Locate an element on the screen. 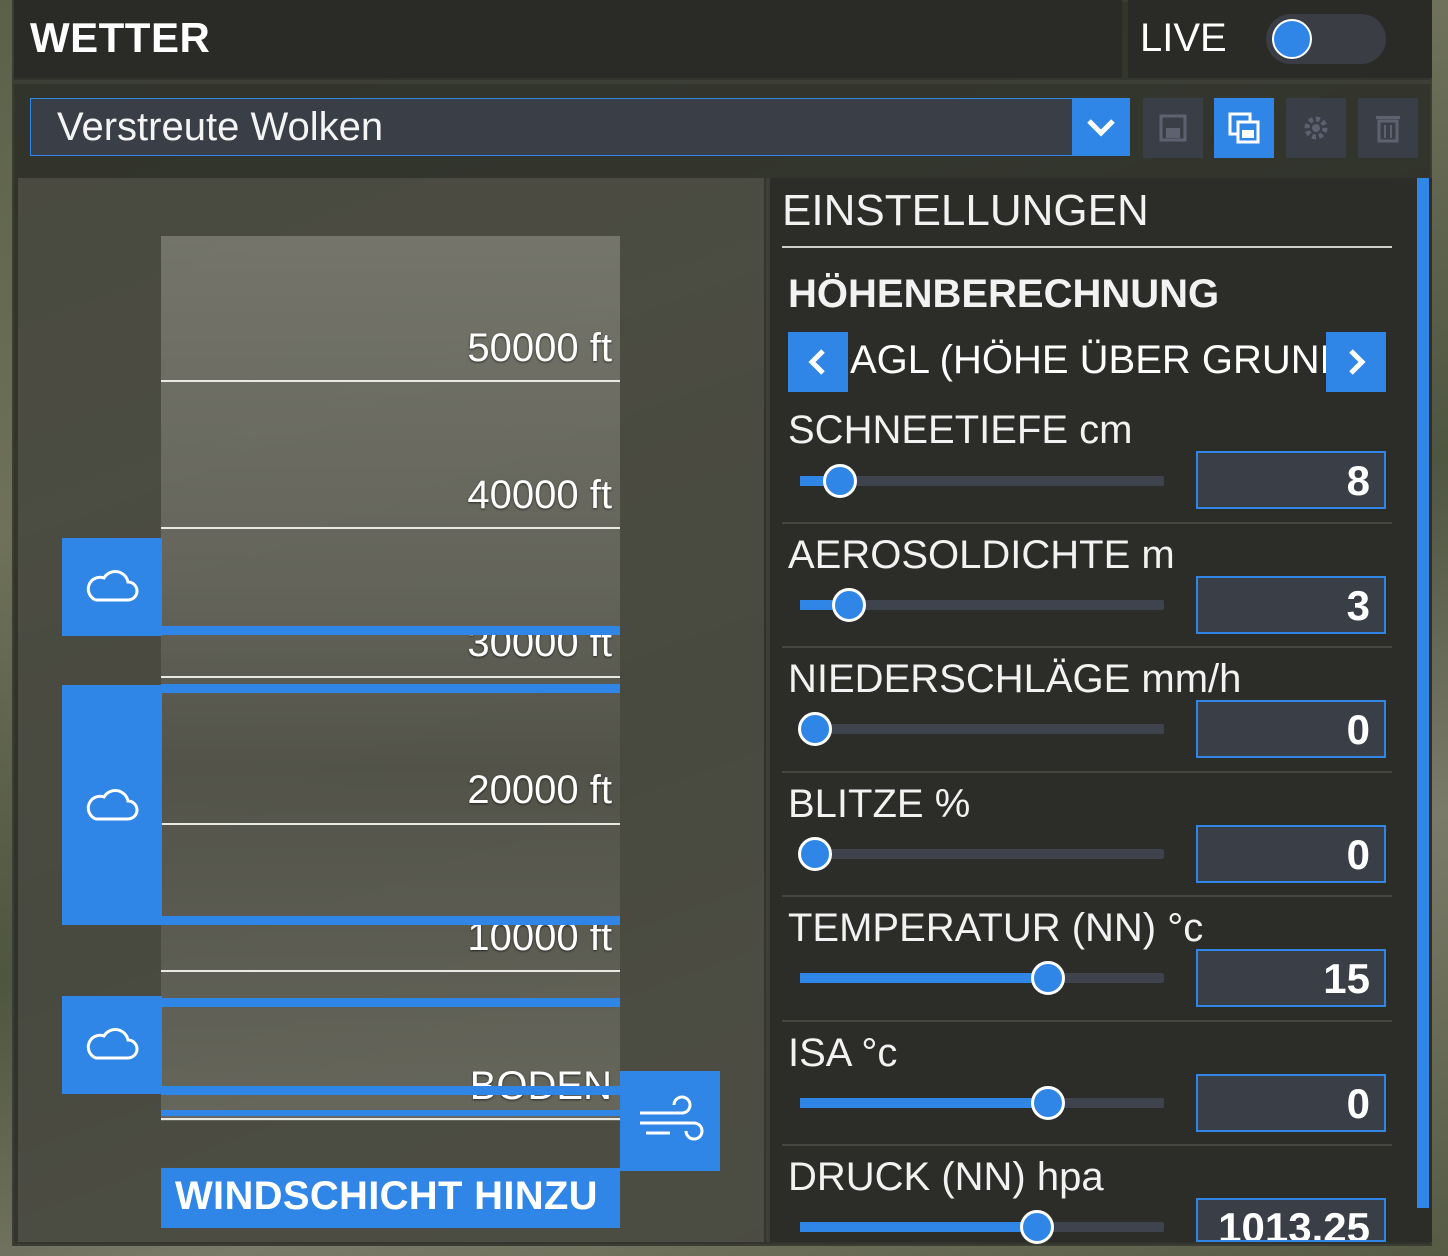 The image size is (1448, 1256). setting-label-lightning: BLITZE % is located at coordinates (879, 804).